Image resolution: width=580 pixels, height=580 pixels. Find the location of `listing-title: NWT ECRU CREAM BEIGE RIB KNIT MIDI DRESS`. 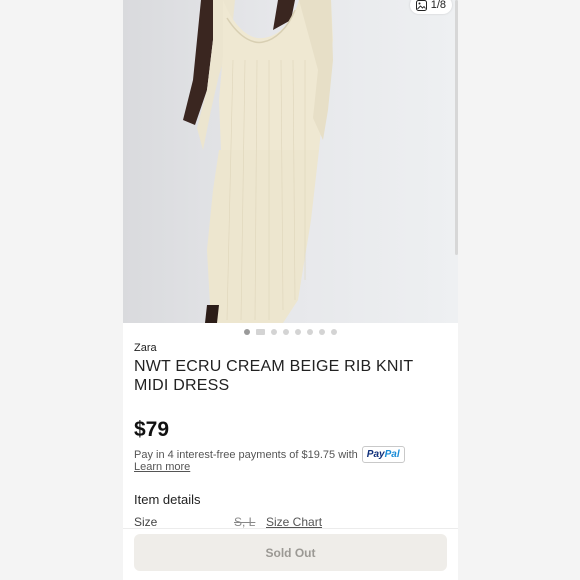

listing-title: NWT ECRU CREAM BEIGE RIB KNIT MIDI DRESS is located at coordinates (274, 376).